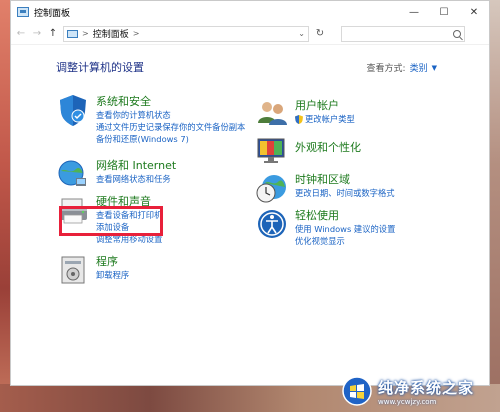  Describe the element at coordinates (112, 275) in the screenshot. I see `link-uninstall-program: 卸载程序` at that location.